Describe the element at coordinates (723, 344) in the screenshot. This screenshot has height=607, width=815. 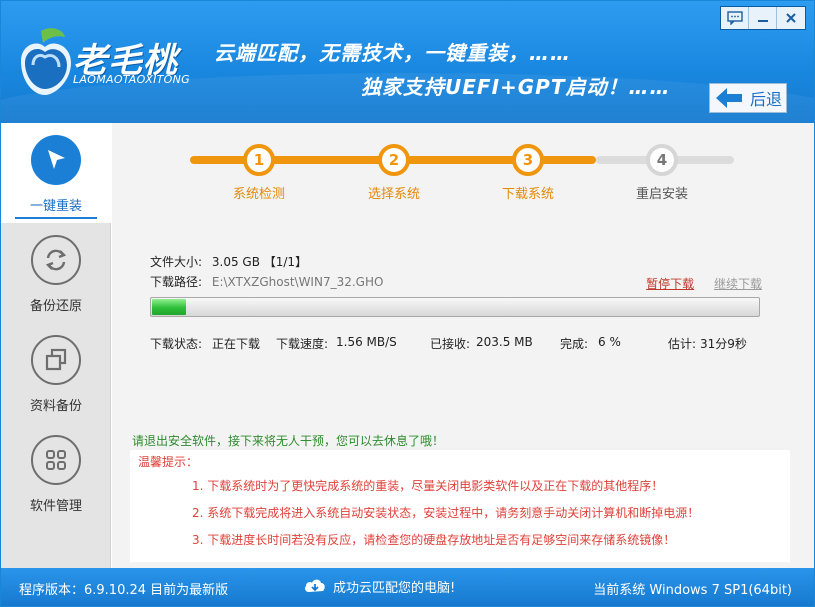
I see `eta-value: 31分9秒` at that location.